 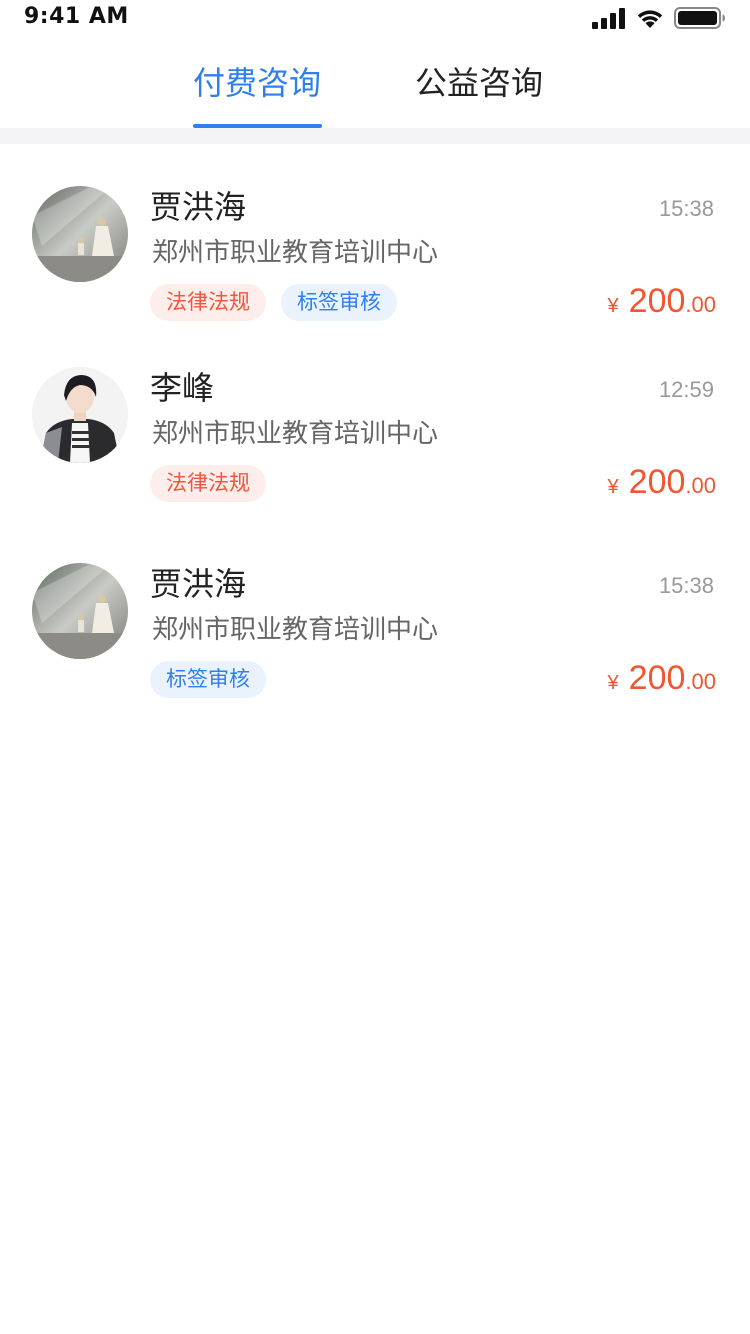 What do you see at coordinates (650, 18) in the screenshot?
I see `wifi-icon` at bounding box center [650, 18].